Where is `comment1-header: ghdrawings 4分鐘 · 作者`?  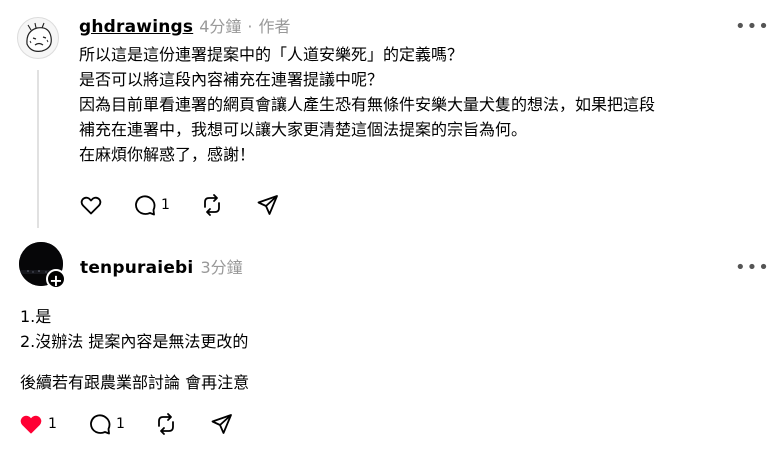 comment1-header: ghdrawings 4分鐘 · 作者 is located at coordinates (185, 25).